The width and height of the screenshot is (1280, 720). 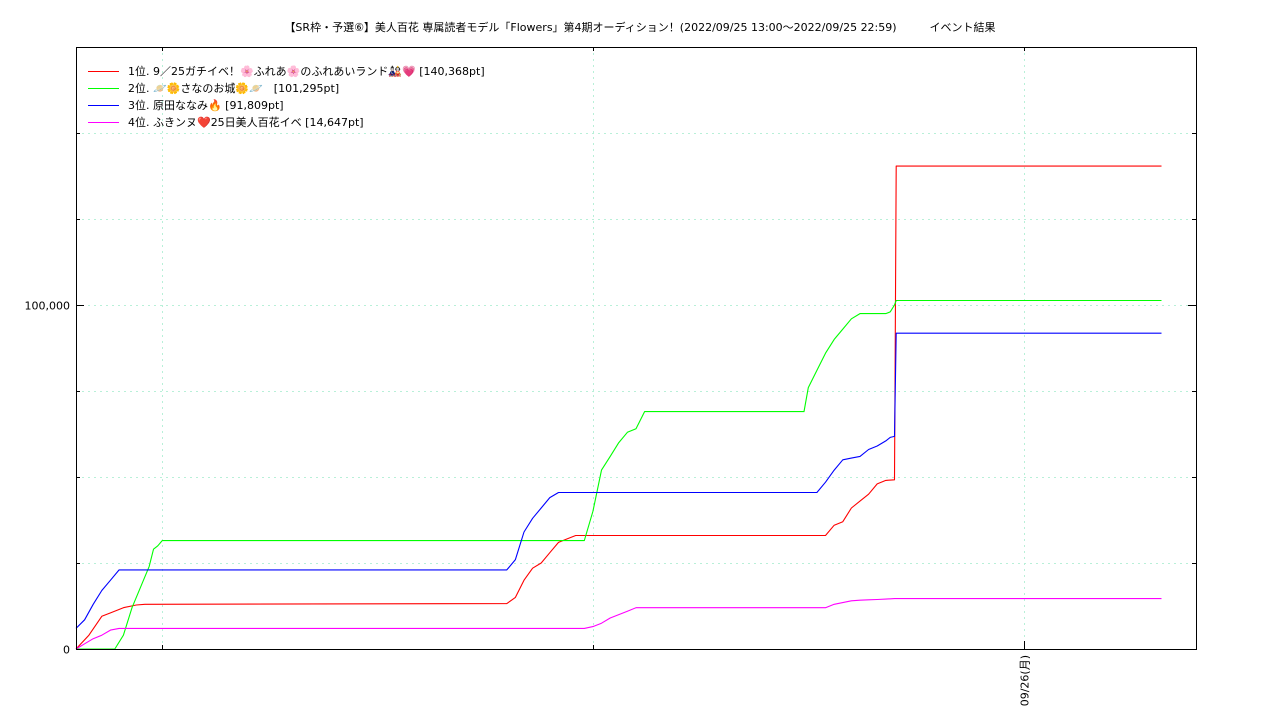 I want to click on x-tick-label: 09/26(月), so click(x=1025, y=680).